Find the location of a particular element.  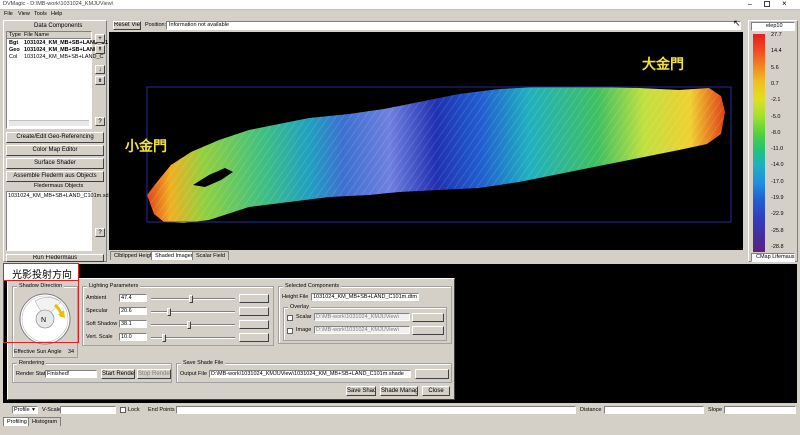

image-checkbox is located at coordinates (290, 331).